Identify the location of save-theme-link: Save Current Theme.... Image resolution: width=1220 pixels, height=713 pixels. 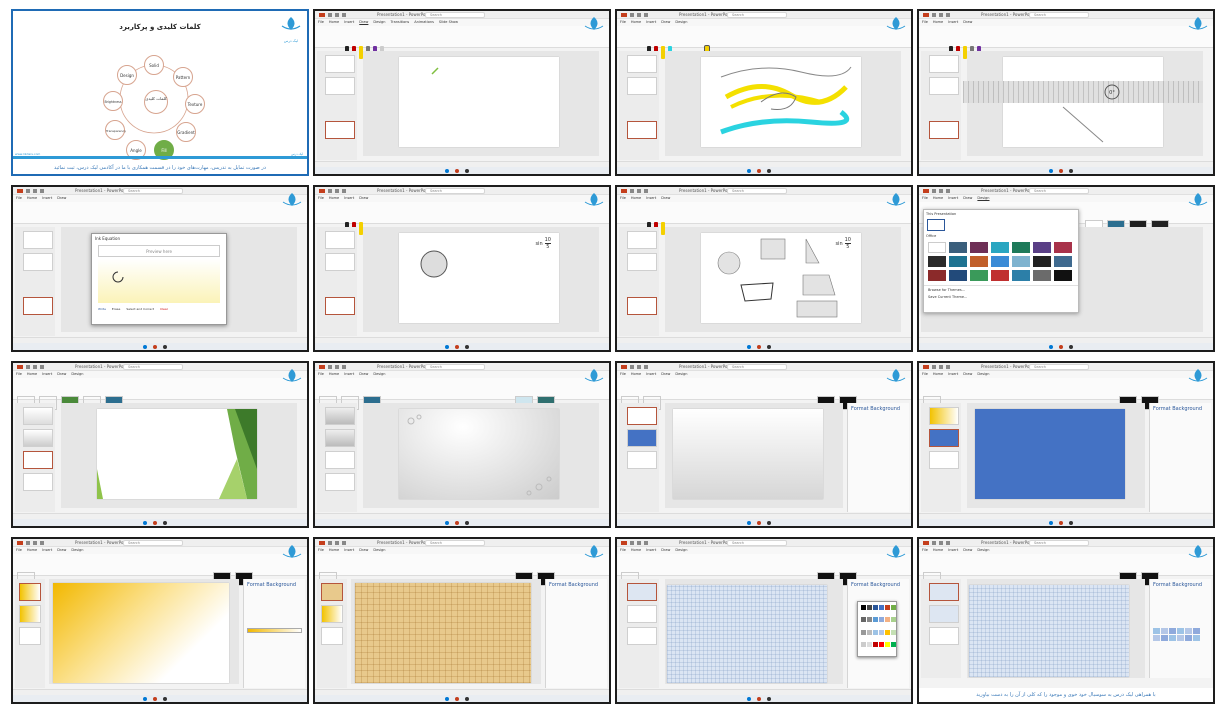
(1001, 297).